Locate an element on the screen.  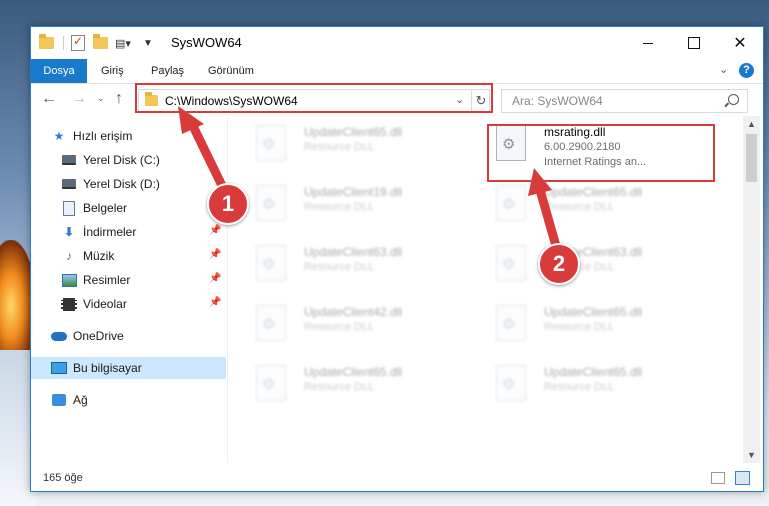
step-badge-1: 1 is located at coordinates (228, 204).